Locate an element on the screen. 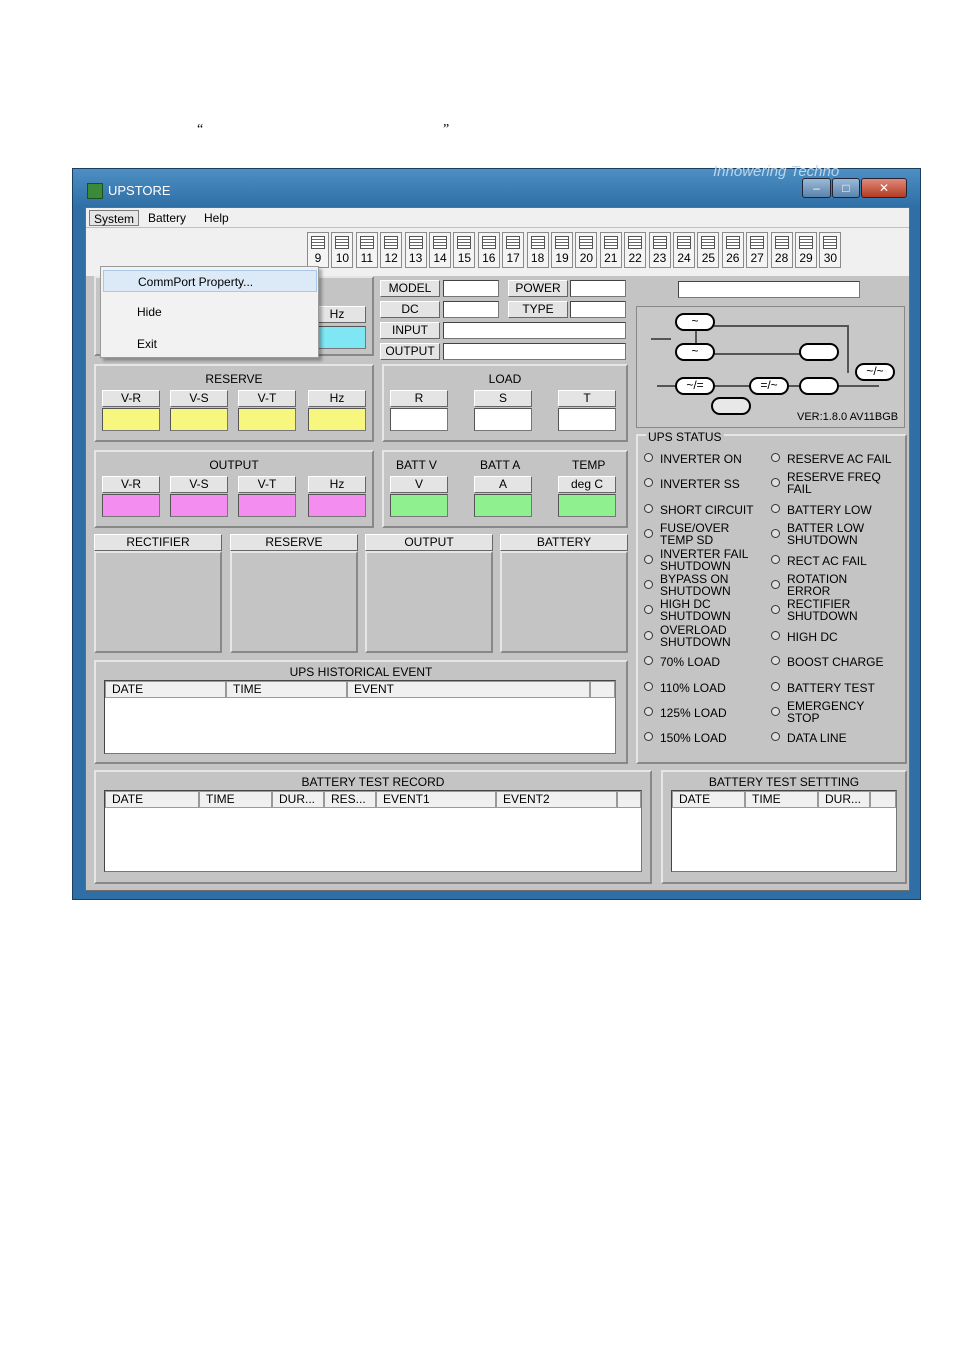 This screenshot has width=954, height=1349. maximize-button: □ is located at coordinates (846, 188).